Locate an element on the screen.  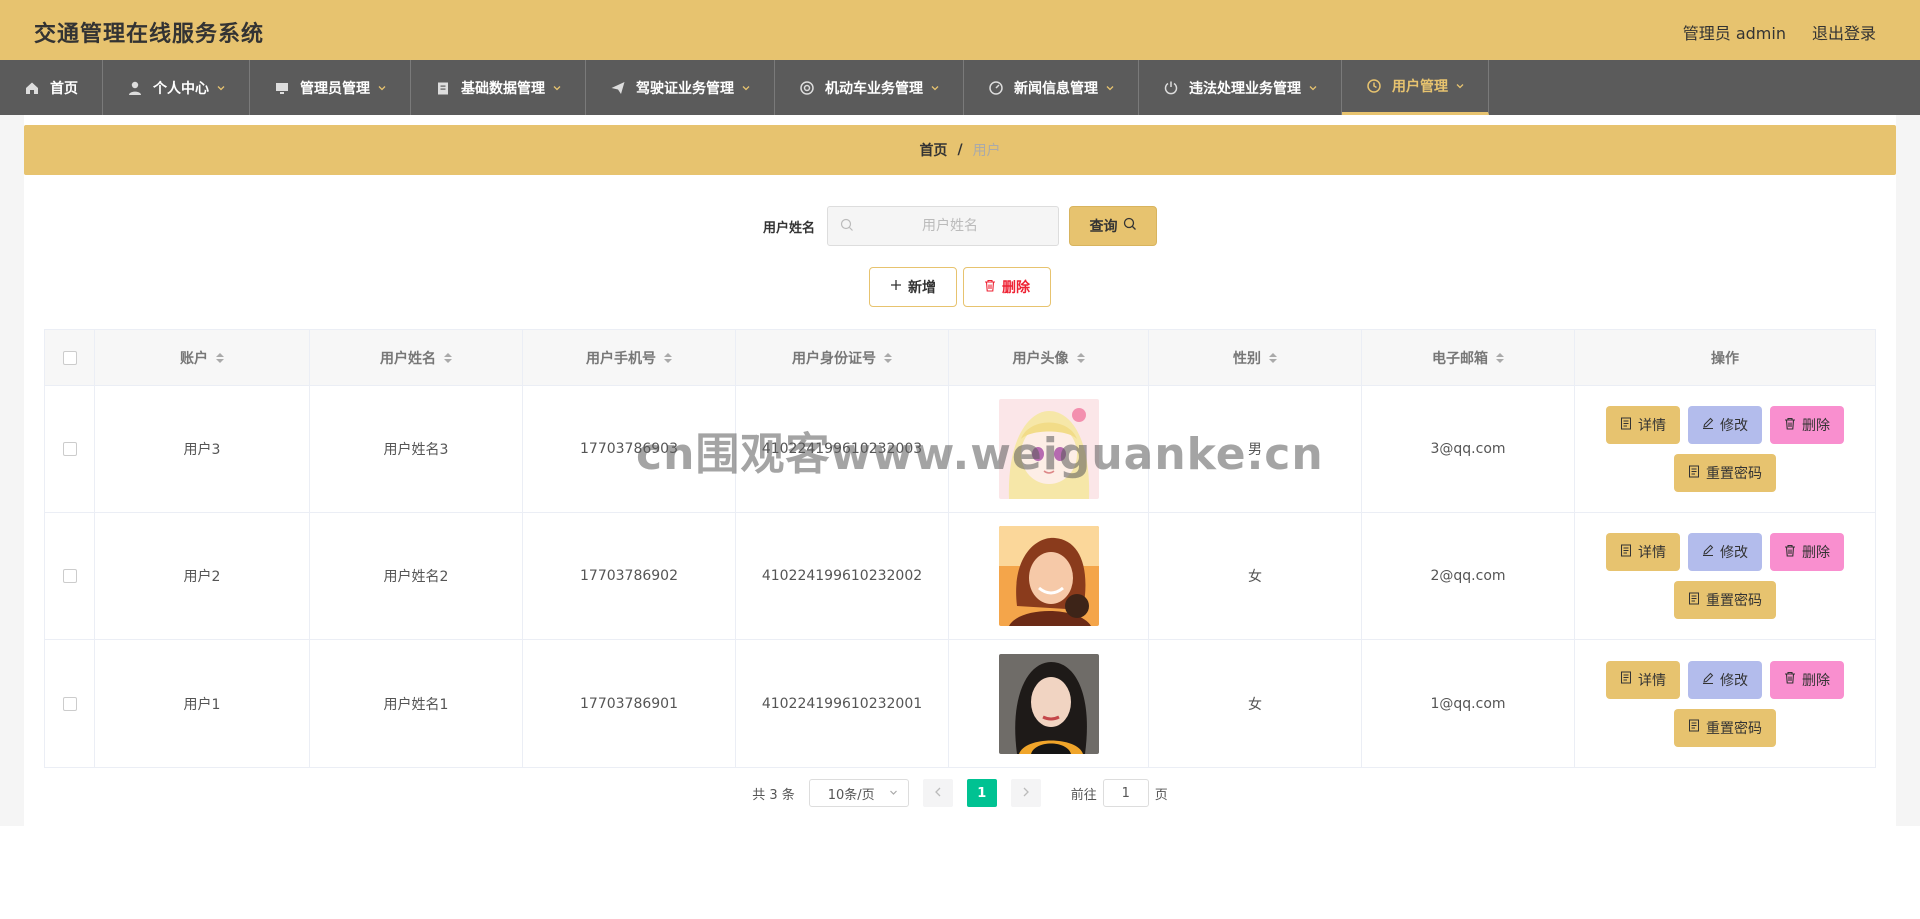
cell-phone: 17703786901 is located at coordinates (629, 703).